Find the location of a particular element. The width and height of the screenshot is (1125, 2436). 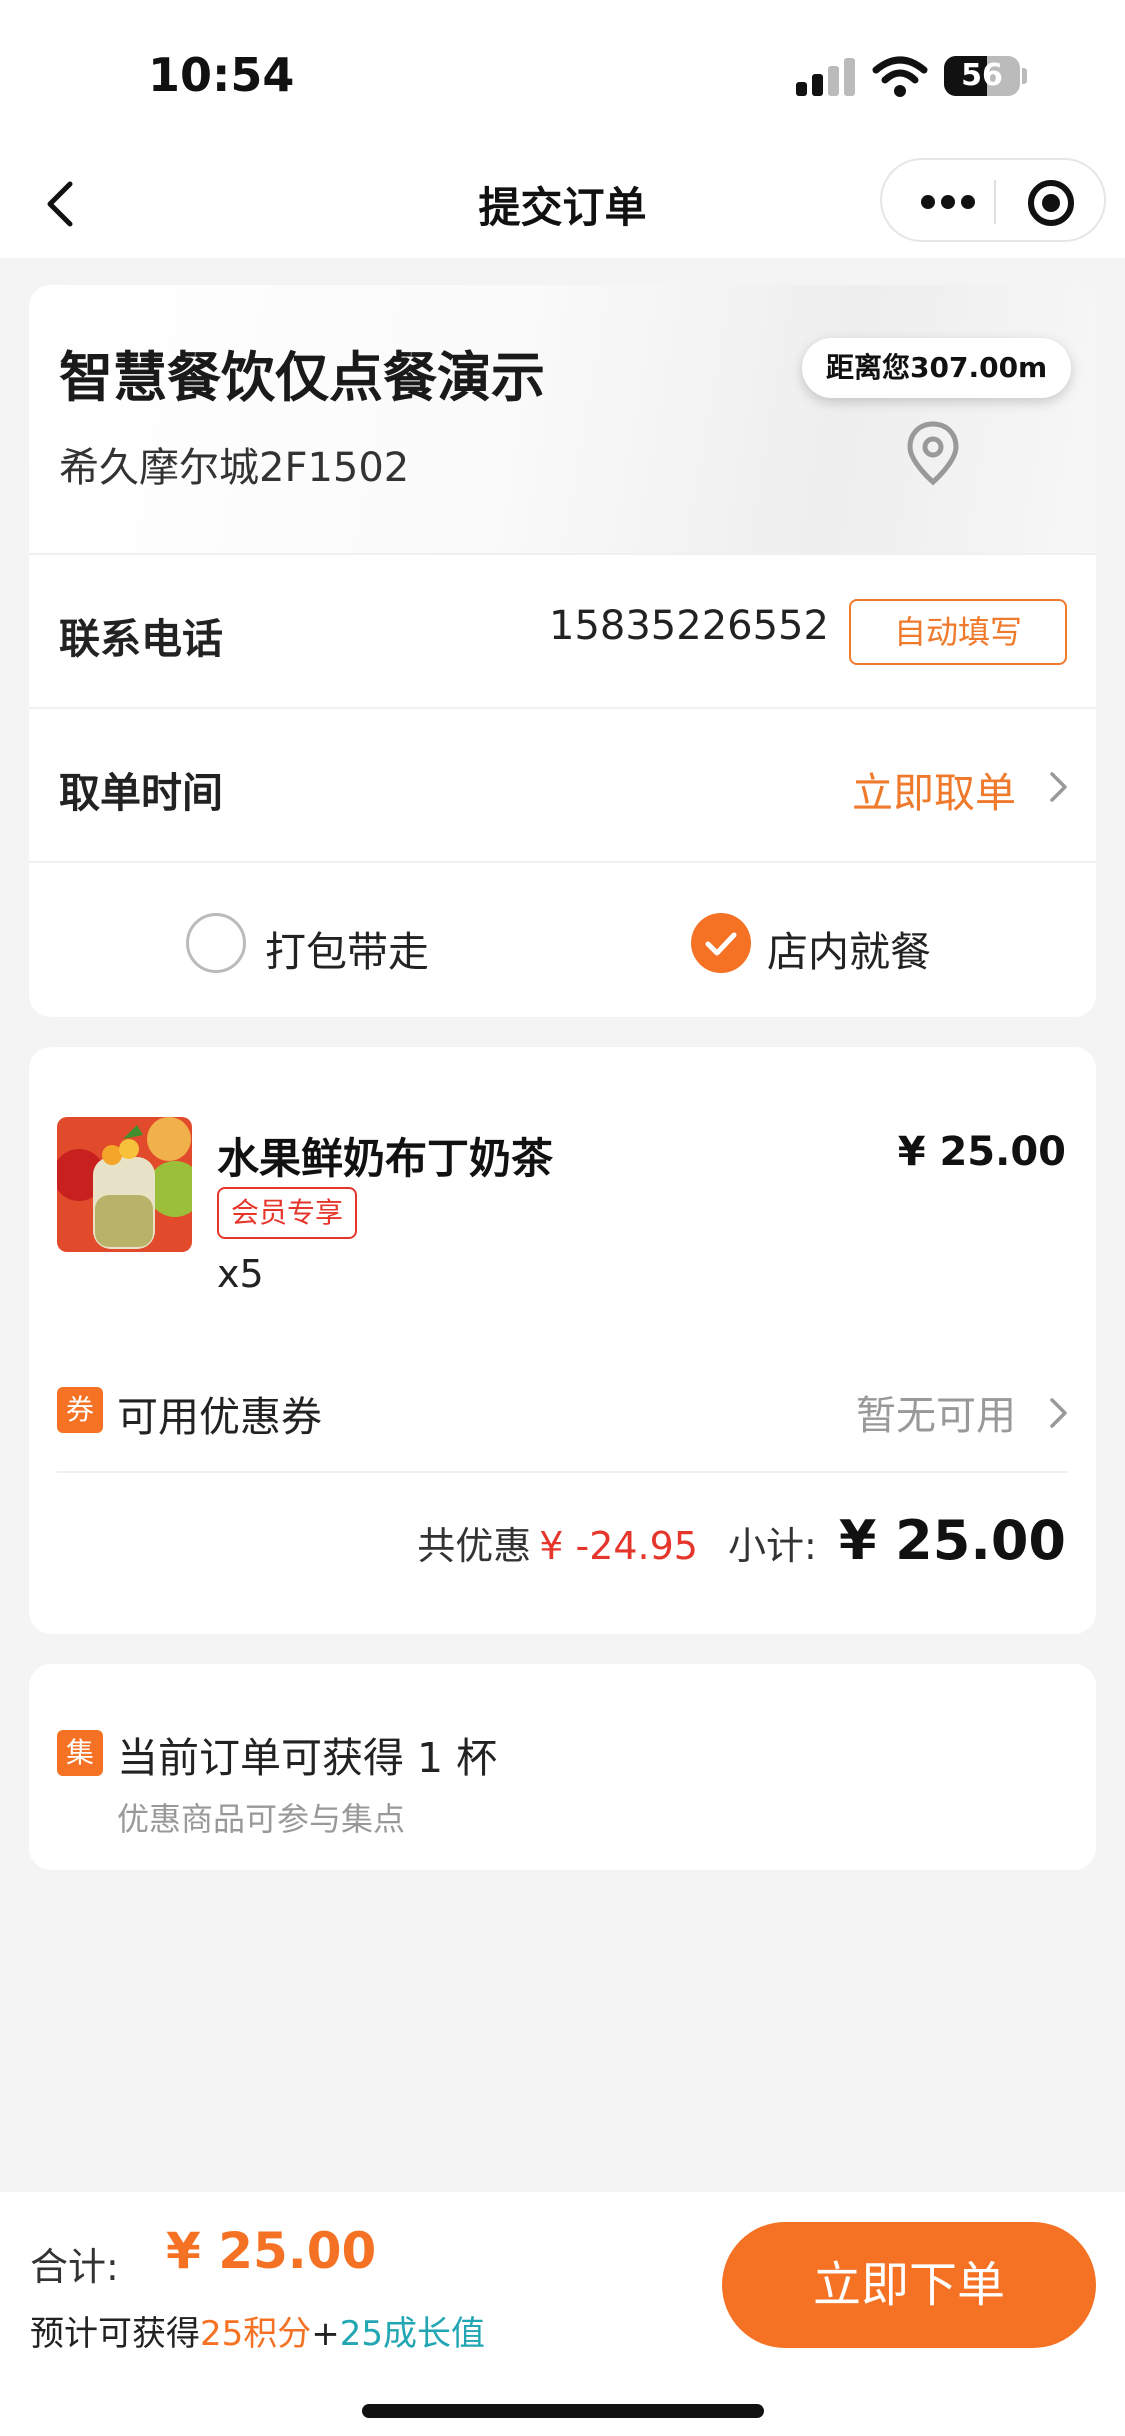

earn-prefix: 预计可获得 is located at coordinates (115, 2334).